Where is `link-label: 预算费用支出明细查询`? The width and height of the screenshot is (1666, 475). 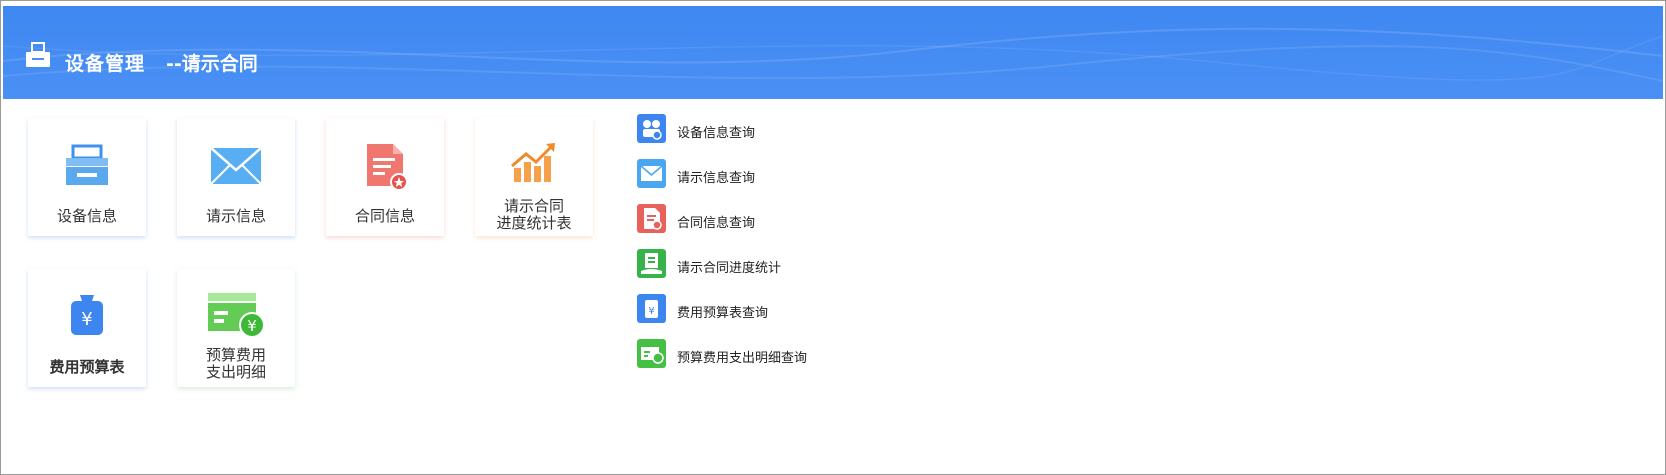
link-label: 预算费用支出明细查询 is located at coordinates (742, 358).